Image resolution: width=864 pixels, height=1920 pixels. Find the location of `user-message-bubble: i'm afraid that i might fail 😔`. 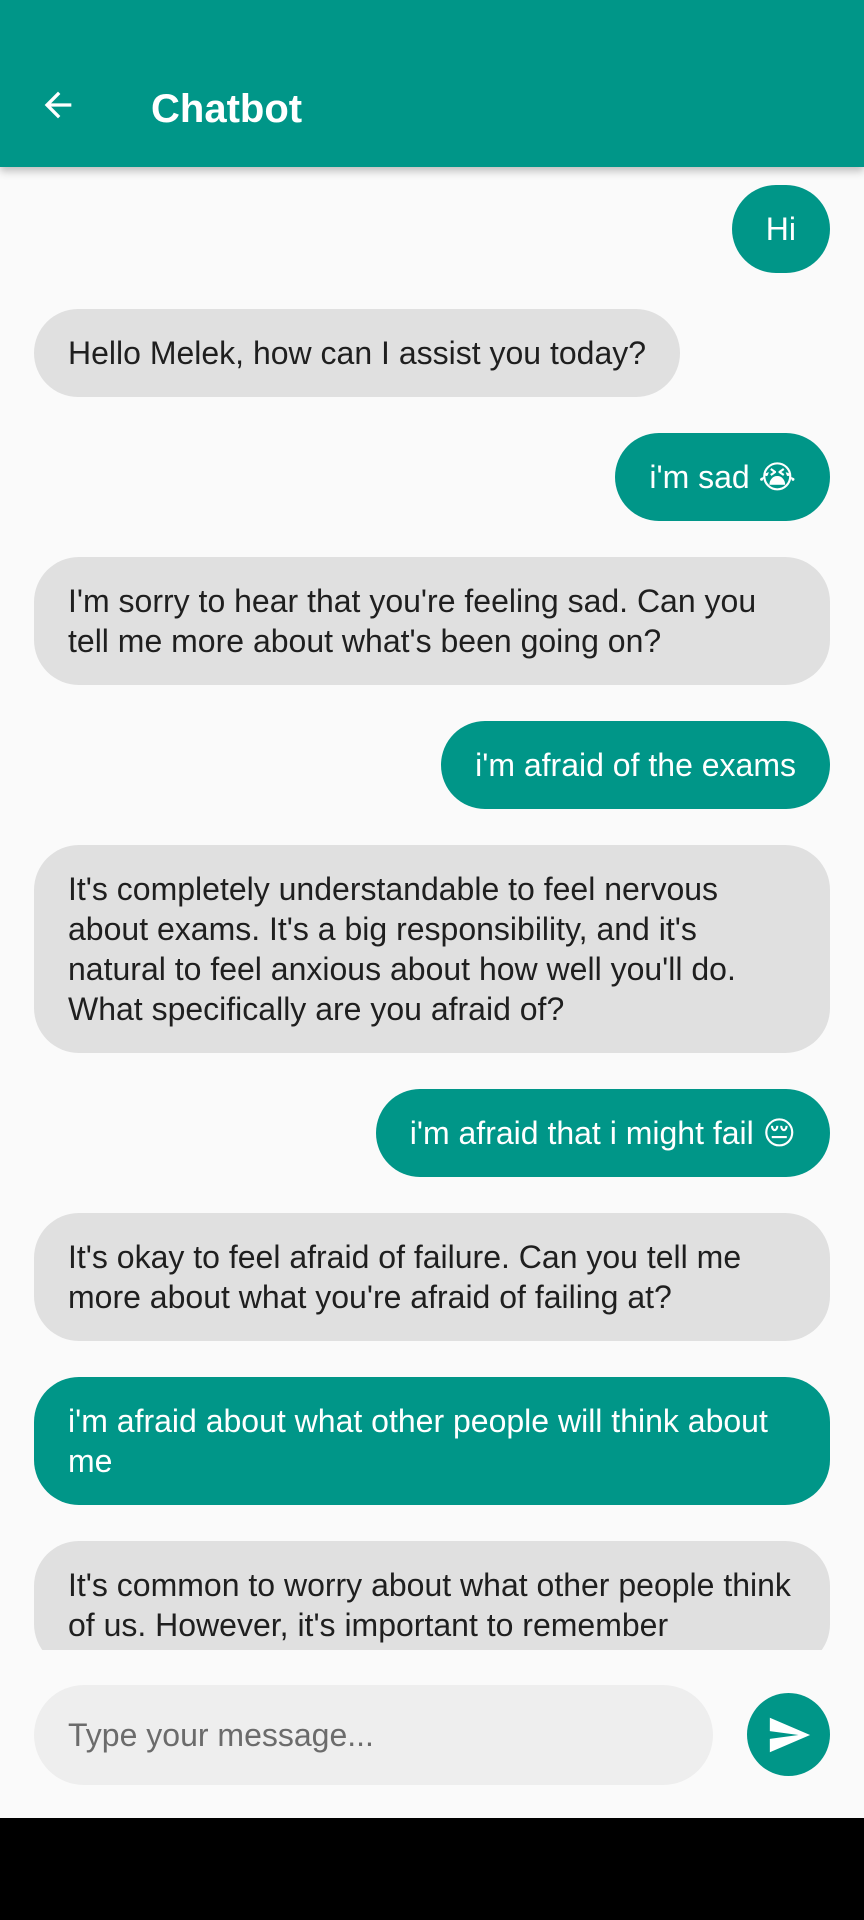

user-message-bubble: i'm afraid that i might fail 😔 is located at coordinates (602, 1133).